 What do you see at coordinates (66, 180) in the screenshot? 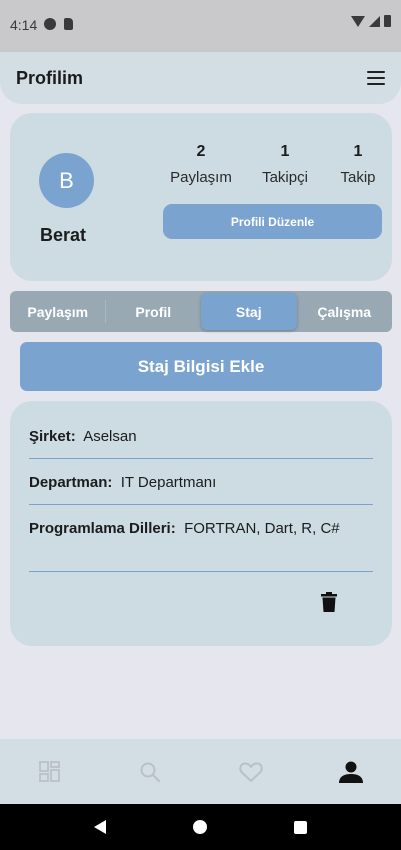
I see `avatar: B` at bounding box center [66, 180].